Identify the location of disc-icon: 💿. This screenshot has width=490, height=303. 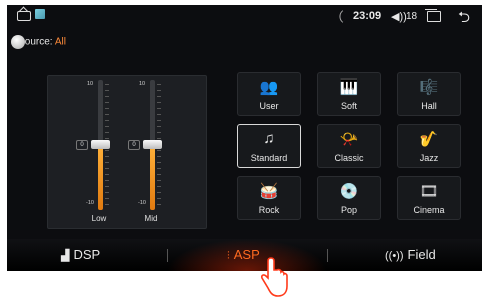
(349, 191).